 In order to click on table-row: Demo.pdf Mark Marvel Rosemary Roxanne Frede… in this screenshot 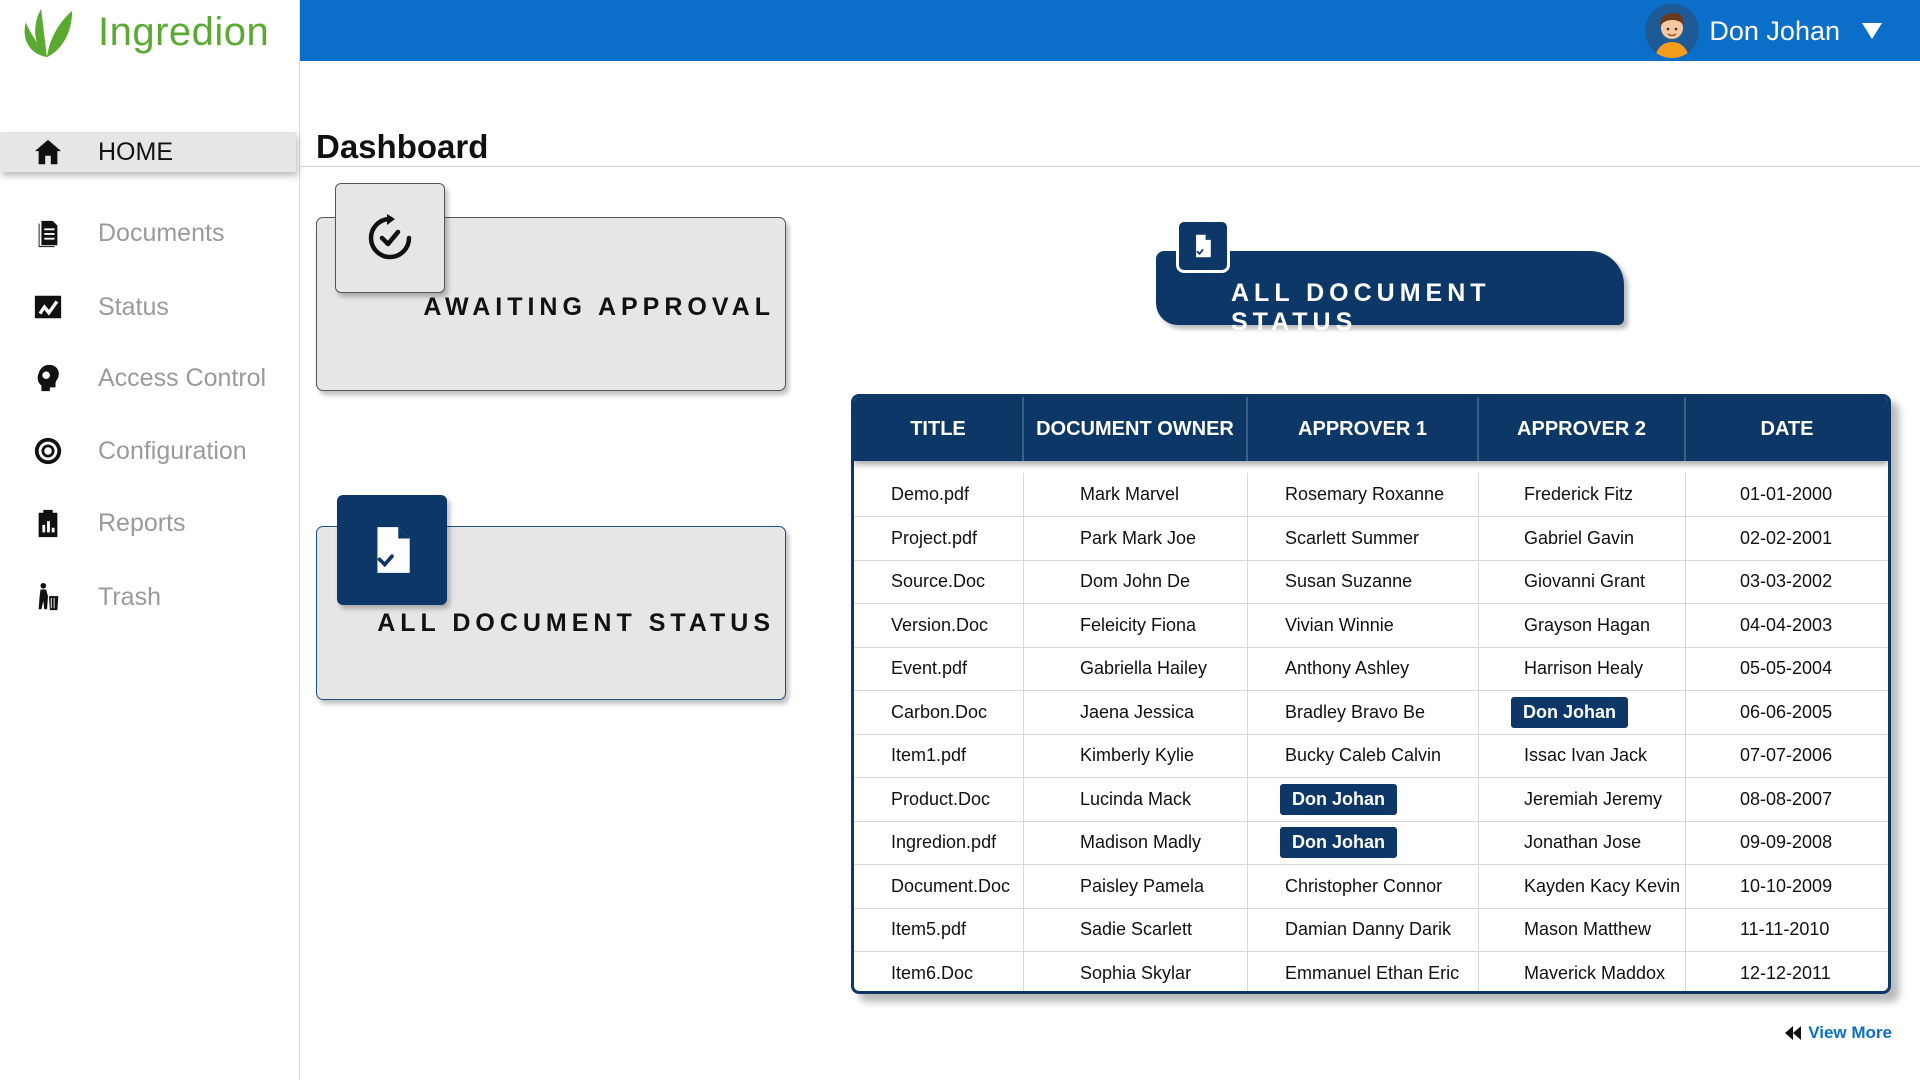, I will do `click(1371, 489)`.